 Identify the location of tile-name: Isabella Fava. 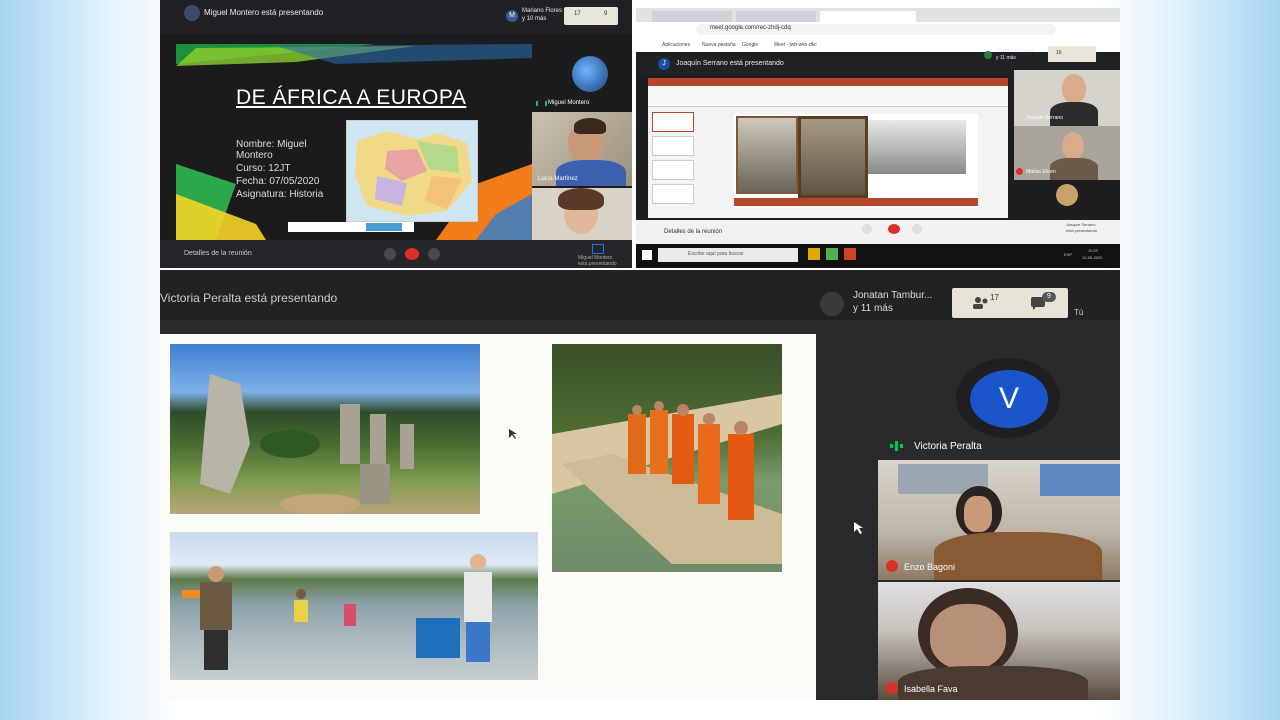
(931, 689).